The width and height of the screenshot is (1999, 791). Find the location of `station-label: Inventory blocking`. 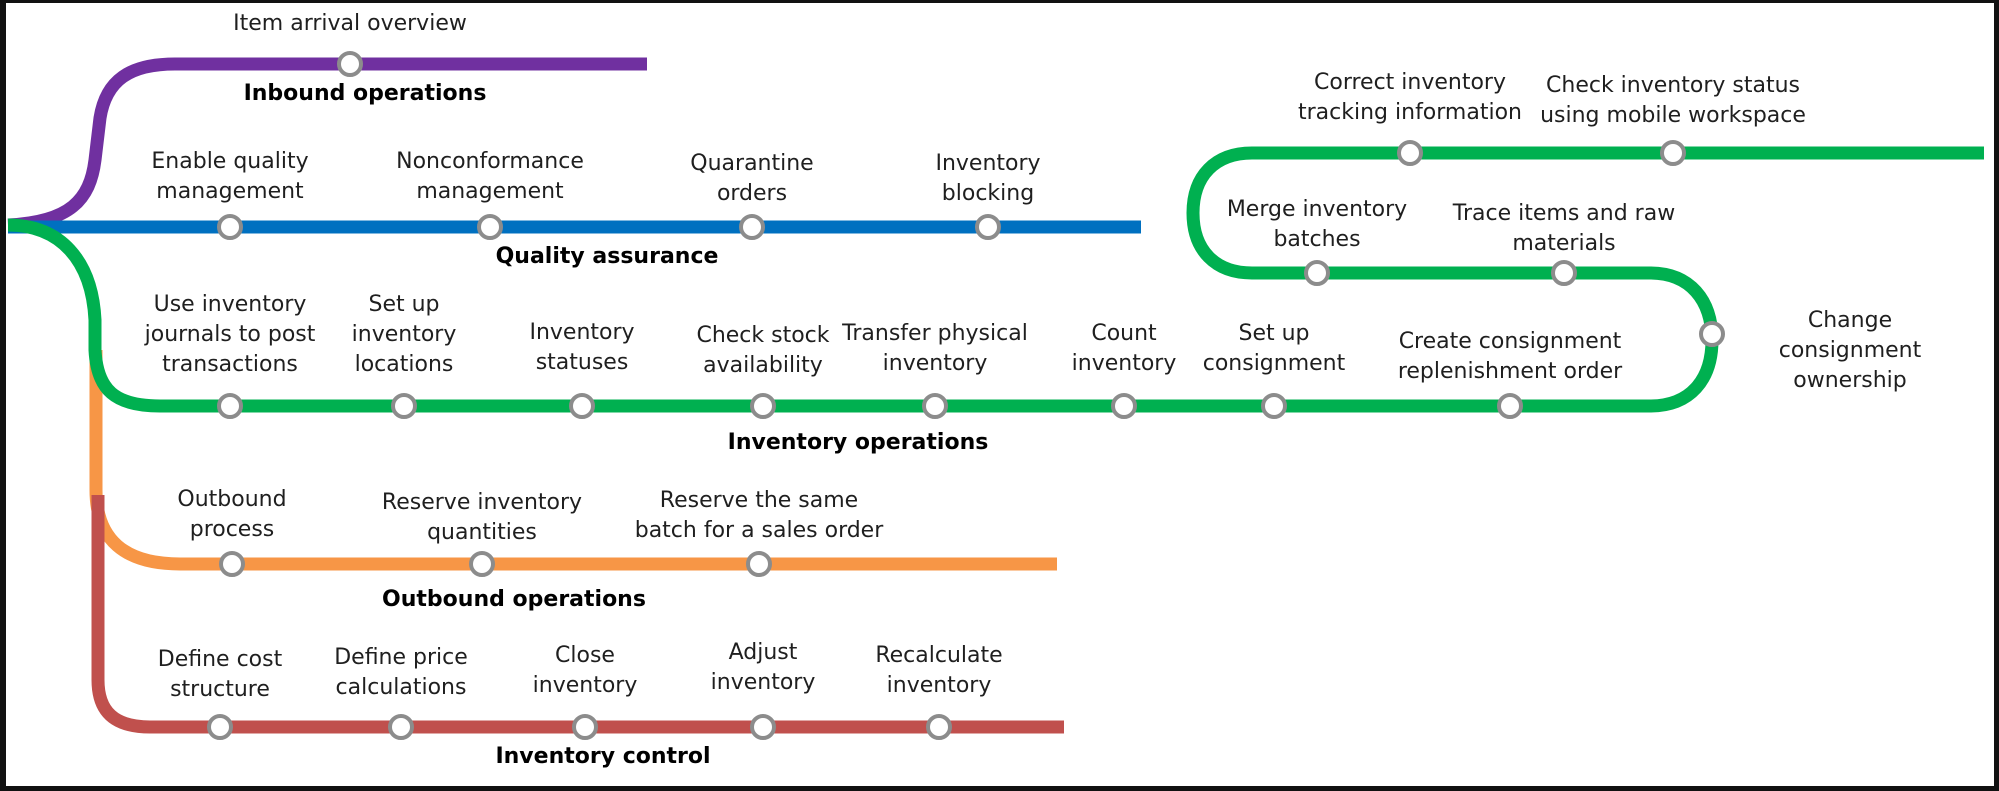

station-label: Inventory blocking is located at coordinates (988, 178).